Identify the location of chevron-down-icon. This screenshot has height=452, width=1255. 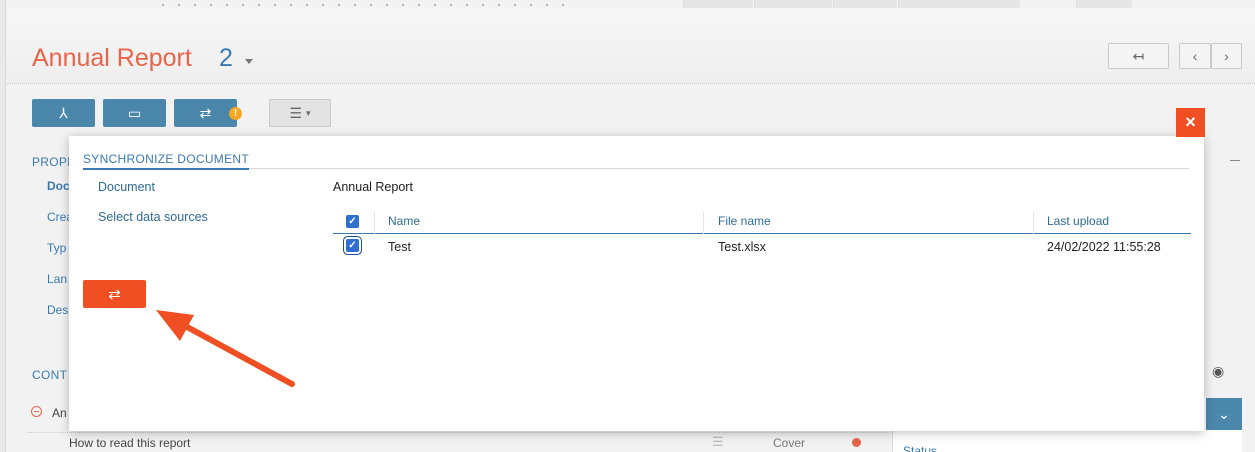
(249, 61).